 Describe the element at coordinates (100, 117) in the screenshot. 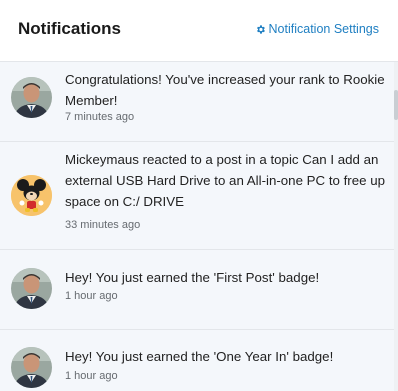

I see `notification-time: 7 minutes ago` at that location.